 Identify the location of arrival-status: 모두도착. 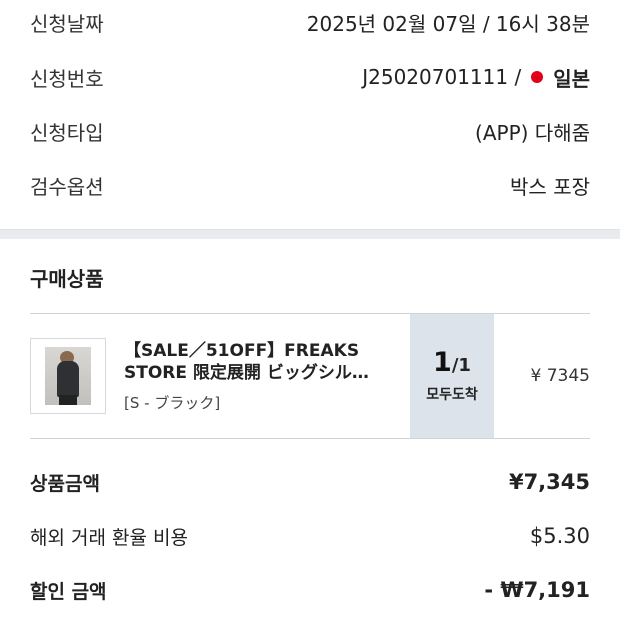
(452, 395).